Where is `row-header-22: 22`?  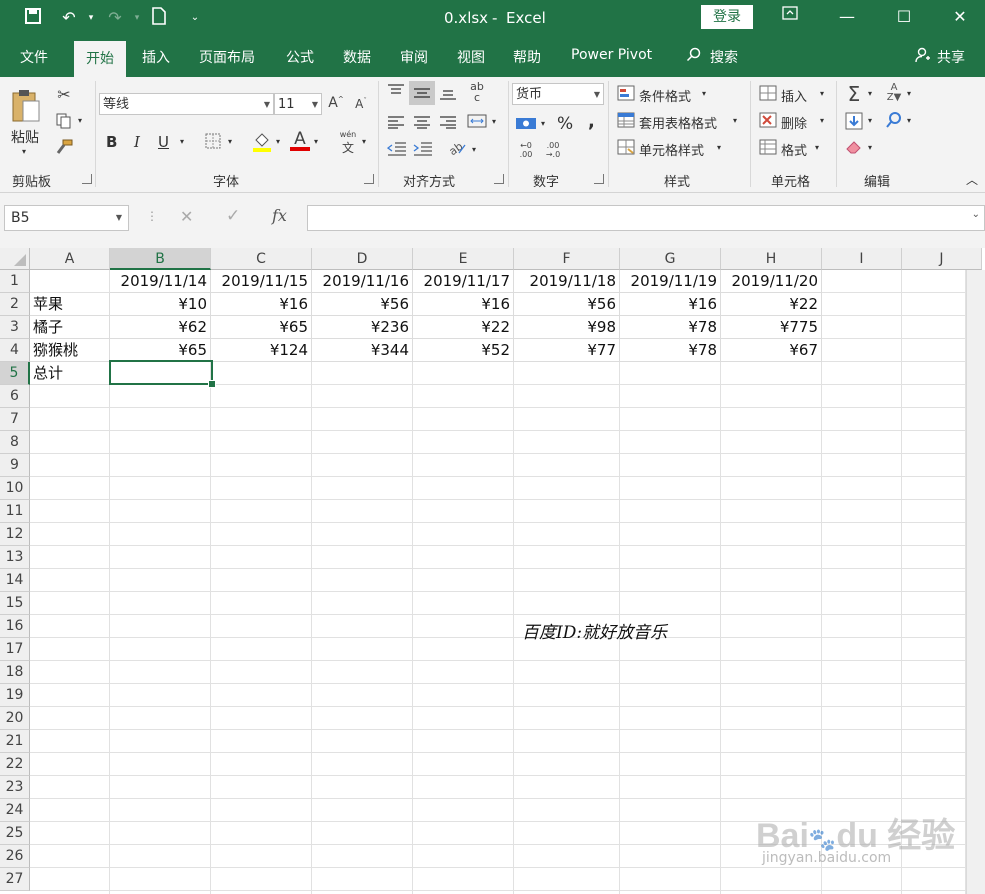
row-header-22: 22 is located at coordinates (15, 764).